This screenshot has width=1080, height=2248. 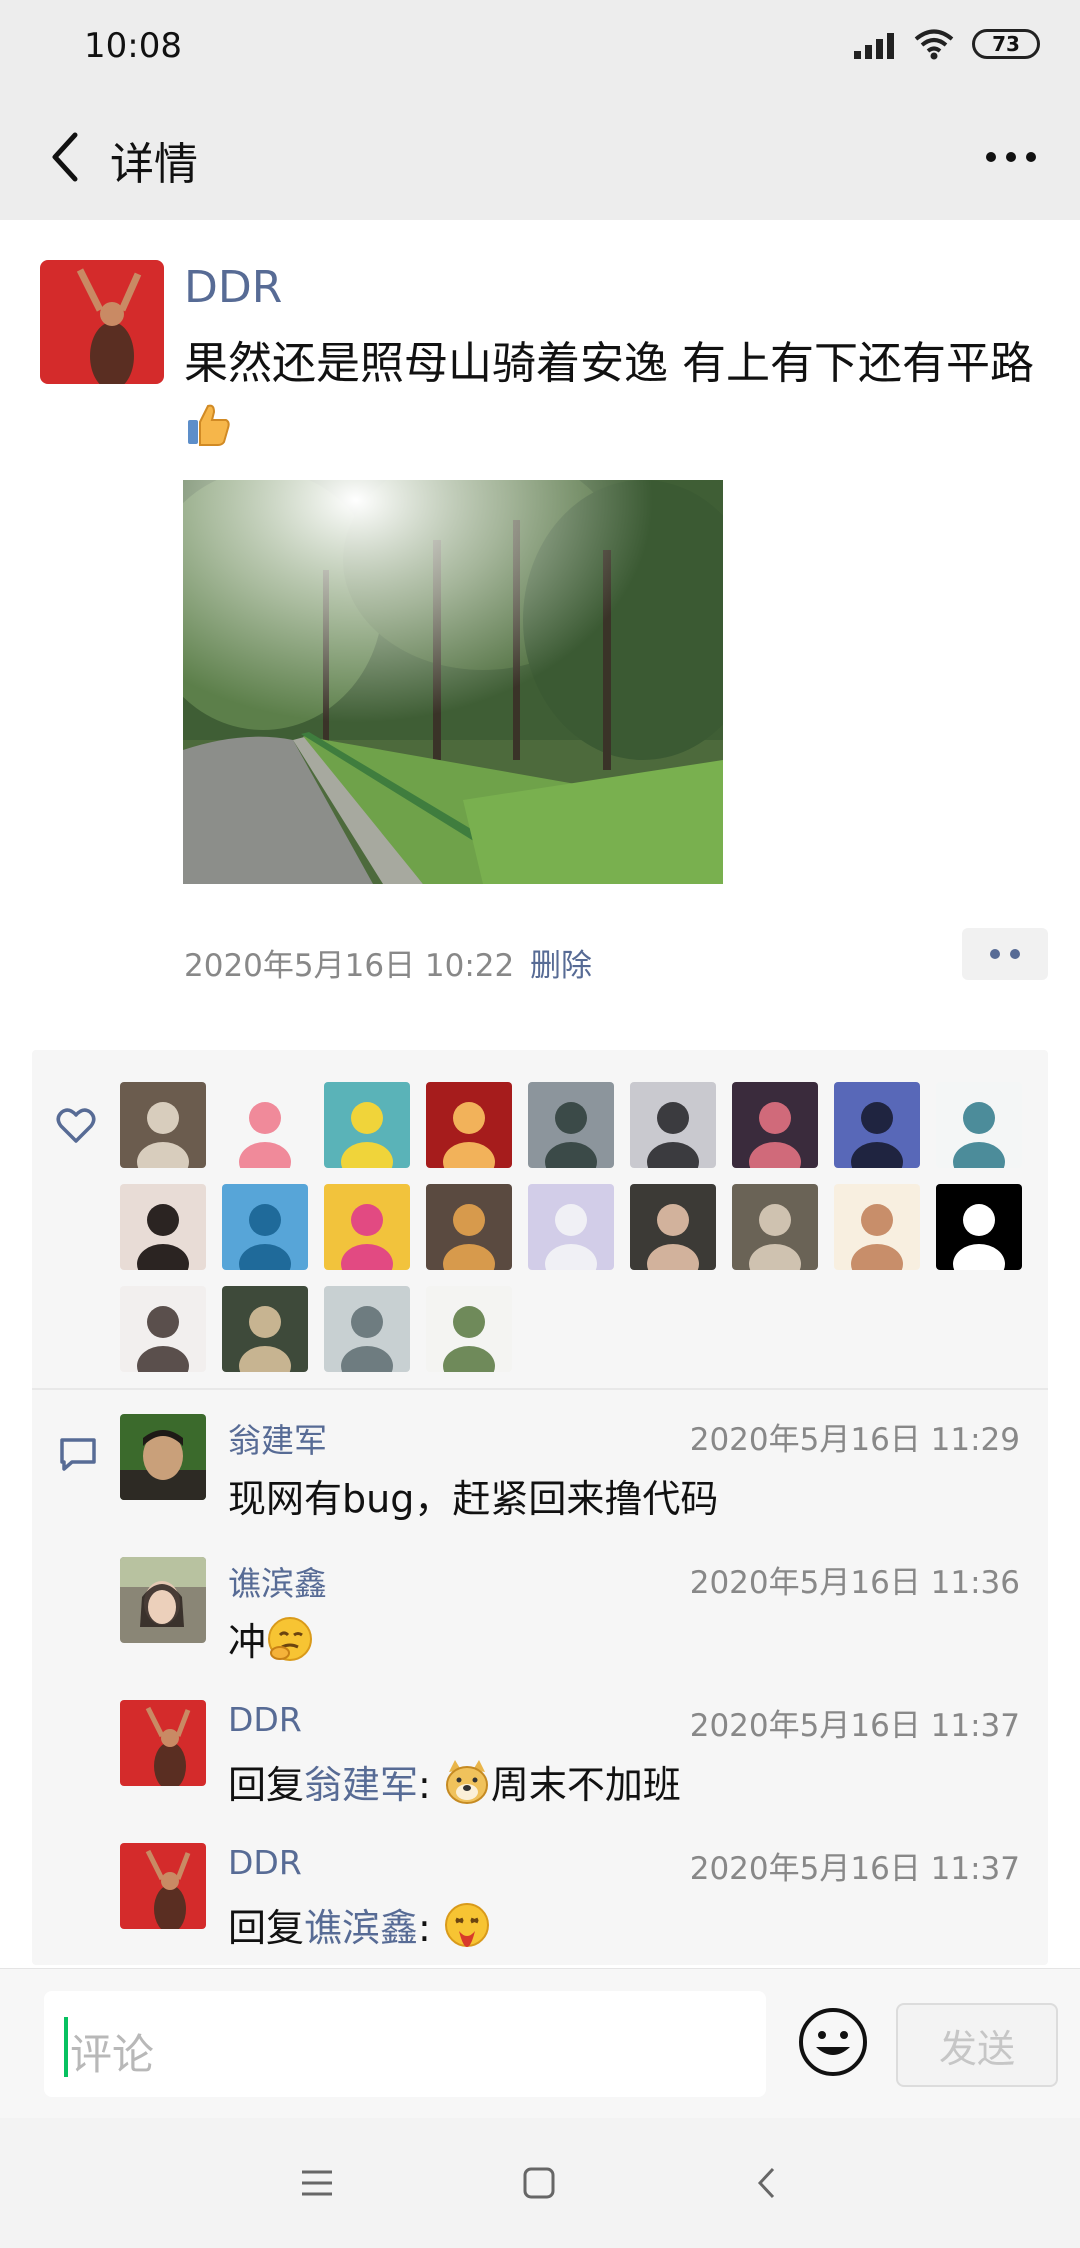 I want to click on back-arrow-icon, so click(x=65, y=157).